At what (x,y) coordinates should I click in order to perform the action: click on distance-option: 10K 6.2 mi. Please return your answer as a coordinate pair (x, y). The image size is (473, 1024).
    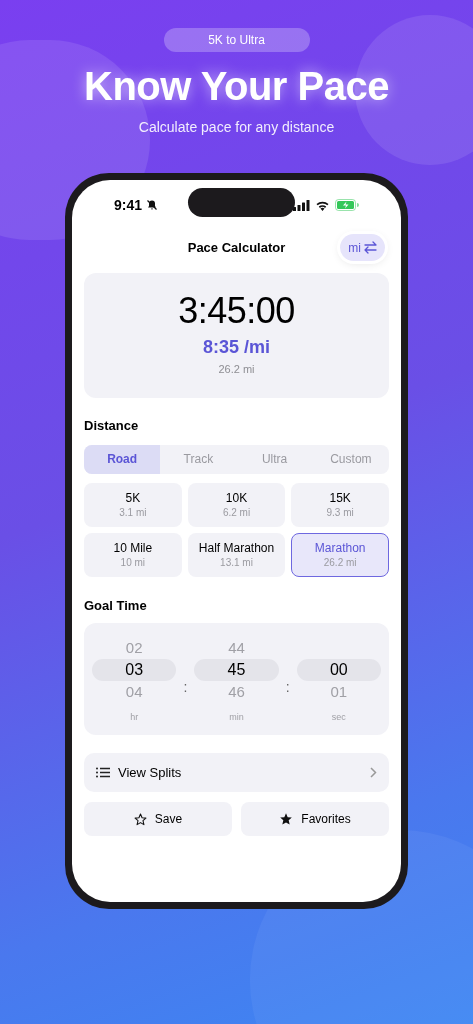
    Looking at the image, I should click on (236, 504).